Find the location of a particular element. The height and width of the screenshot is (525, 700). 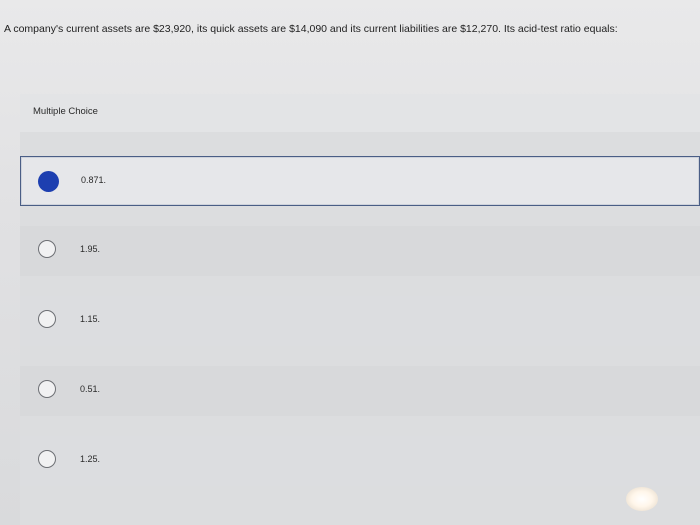

choice-label: 1.15. is located at coordinates (90, 319).